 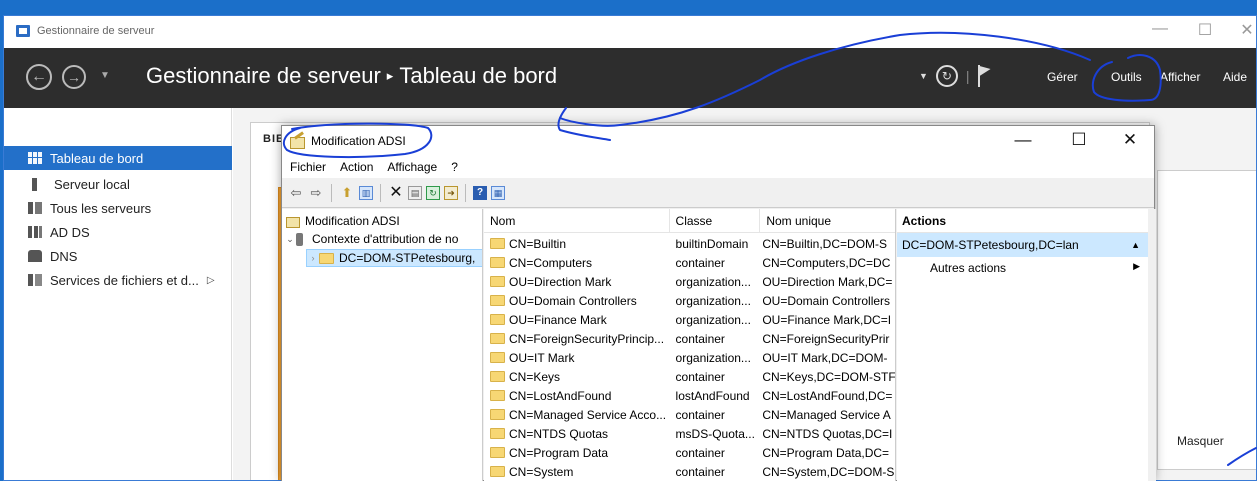 I want to click on menu-manage: Gérer, so click(x=1062, y=77).